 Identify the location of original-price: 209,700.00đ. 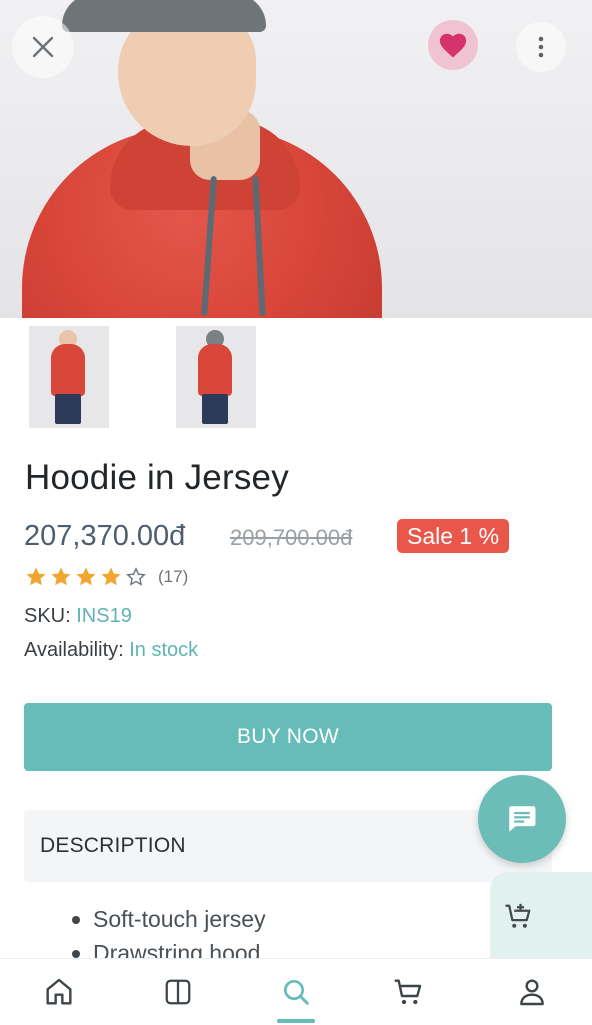
(291, 537).